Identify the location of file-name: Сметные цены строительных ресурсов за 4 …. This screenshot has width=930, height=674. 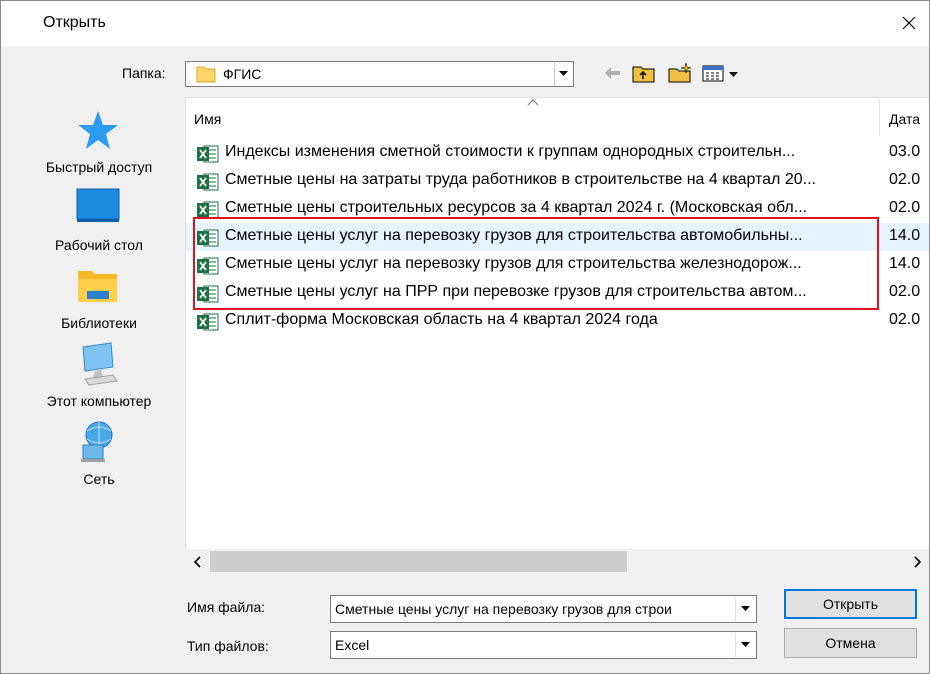
(516, 207).